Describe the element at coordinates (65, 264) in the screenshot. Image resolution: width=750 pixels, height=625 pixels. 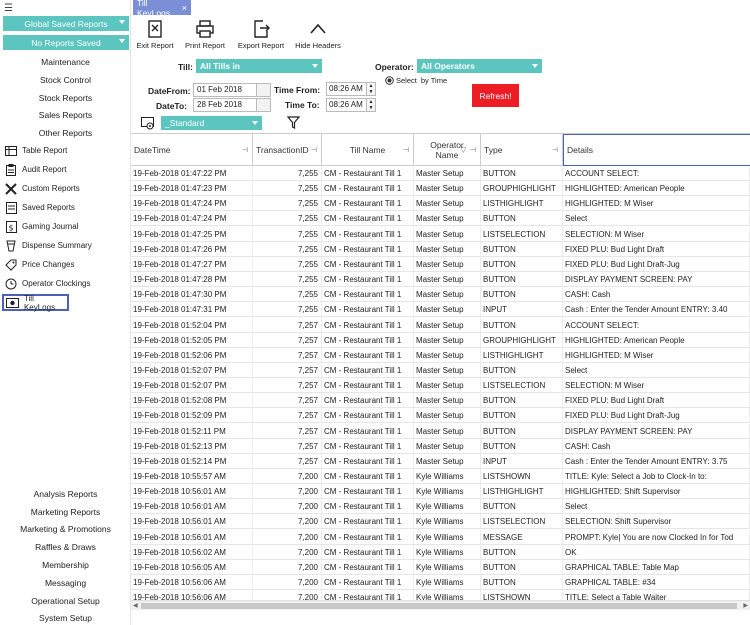
I see `sidebar-item-price-changes: Price Changes` at that location.